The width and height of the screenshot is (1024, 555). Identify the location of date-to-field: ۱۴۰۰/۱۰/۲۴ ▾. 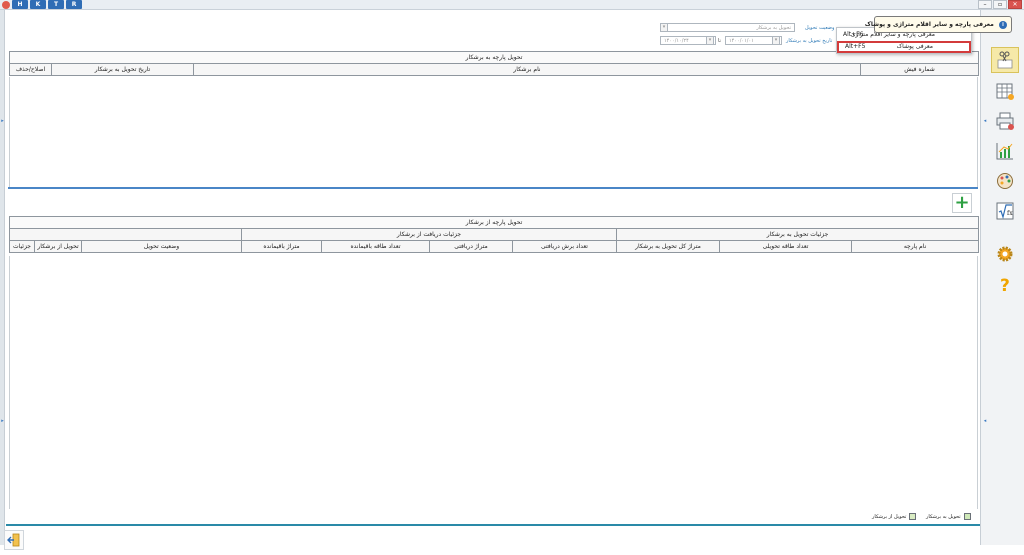
(688, 40).